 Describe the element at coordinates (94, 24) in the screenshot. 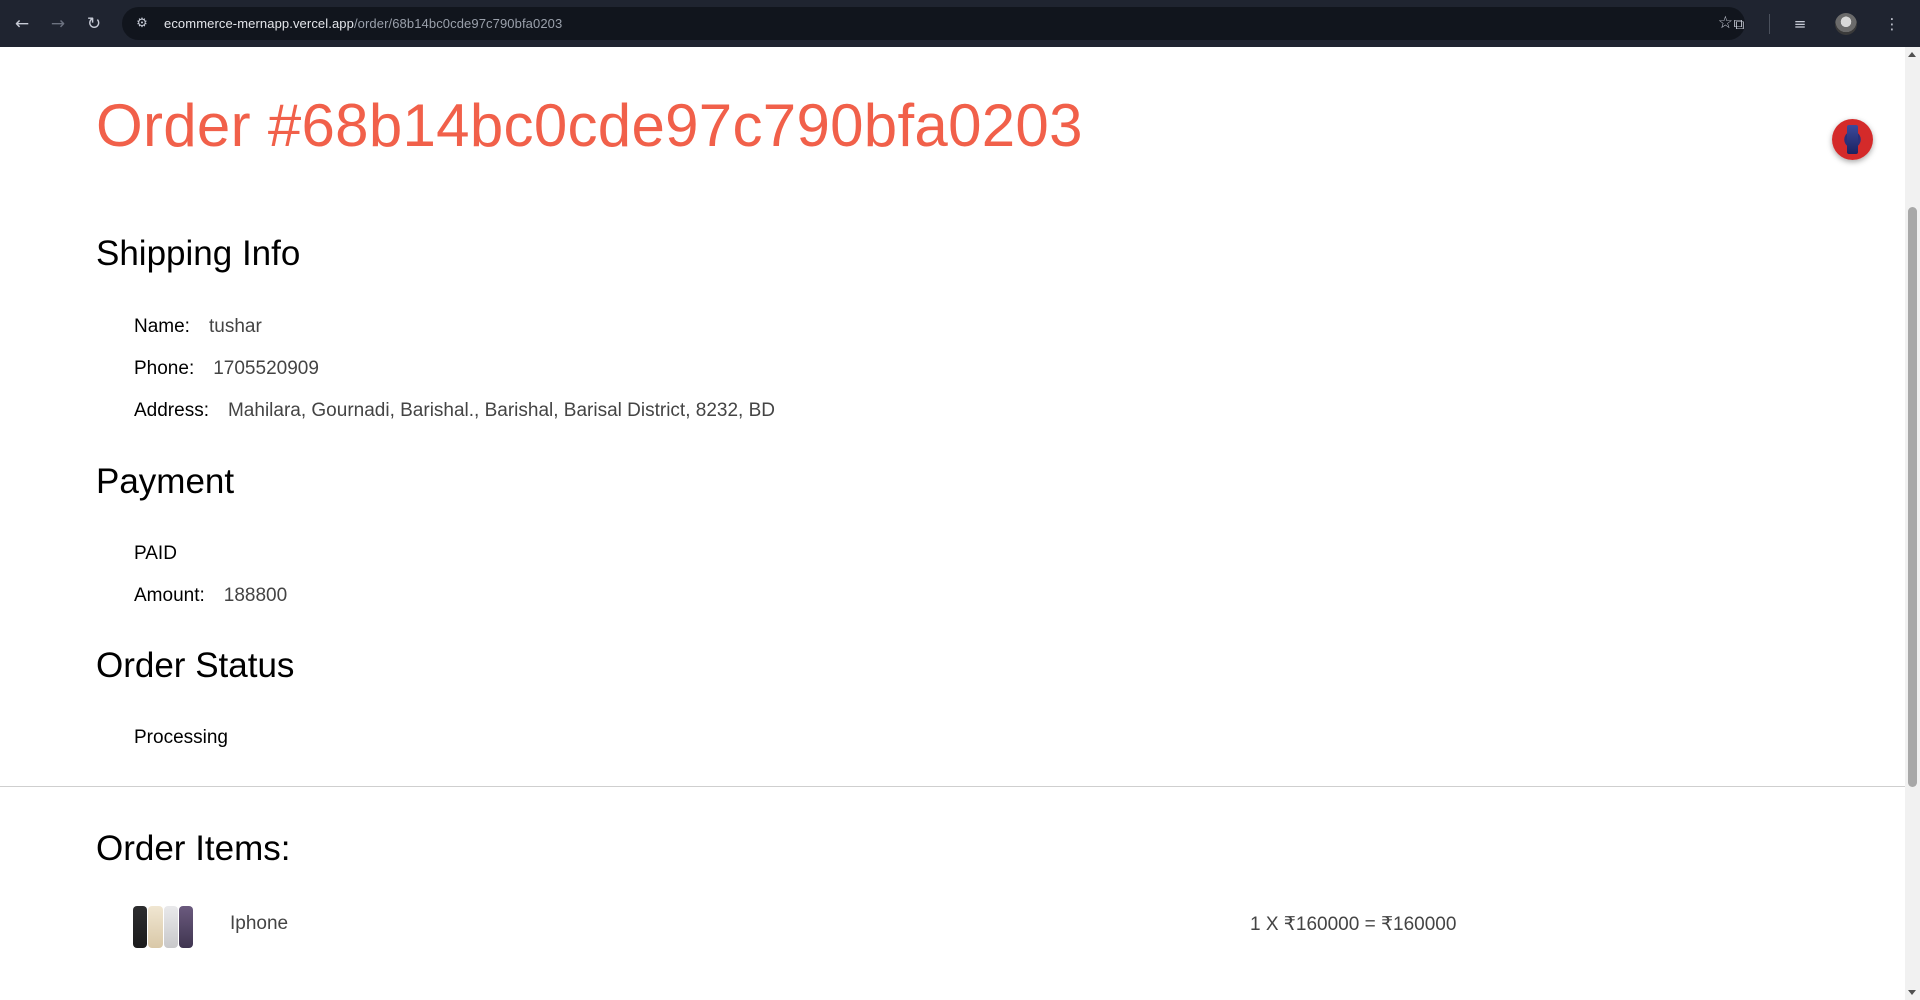

I see `reload-icon: ↻` at that location.